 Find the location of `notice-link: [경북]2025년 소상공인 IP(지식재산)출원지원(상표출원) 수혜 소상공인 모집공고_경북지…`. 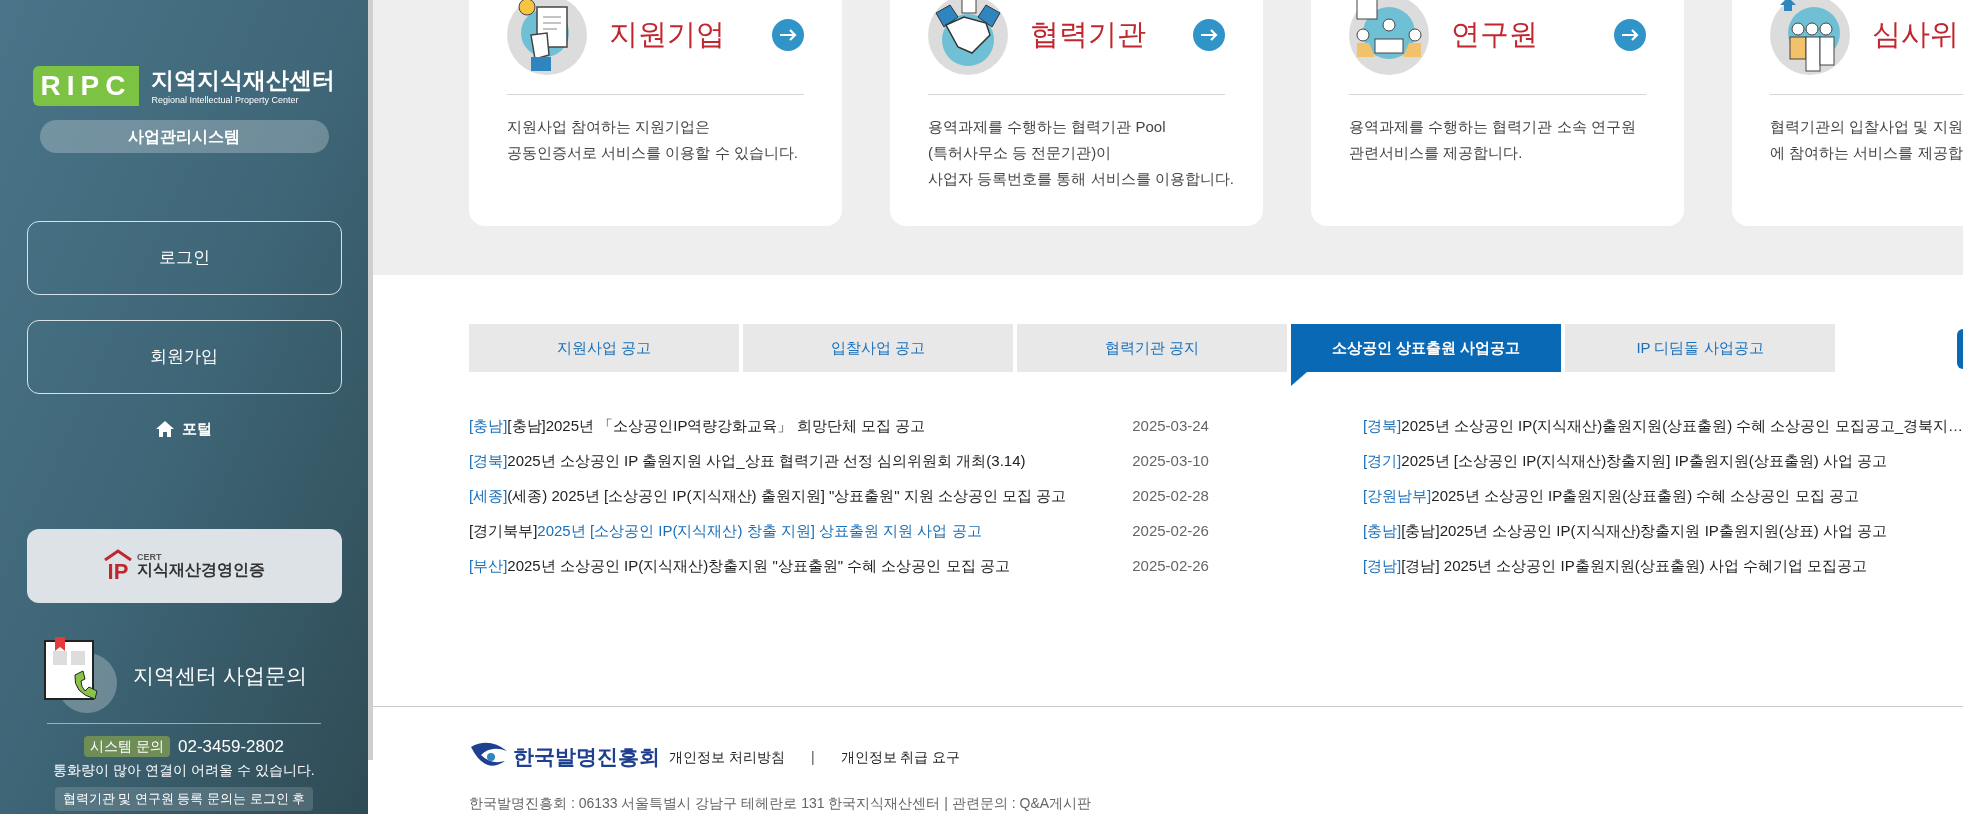

notice-link: [경북]2025년 소상공인 IP(지식재산)출원지원(상표출원) 수혜 소상공인 모집공고_경북지… is located at coordinates (1662, 426).